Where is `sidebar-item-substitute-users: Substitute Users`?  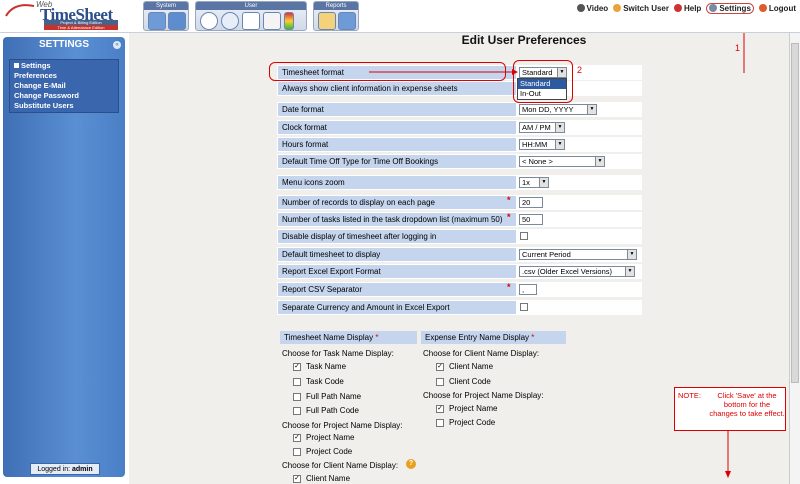
sidebar-item-substitute-users: Substitute Users is located at coordinates (64, 106).